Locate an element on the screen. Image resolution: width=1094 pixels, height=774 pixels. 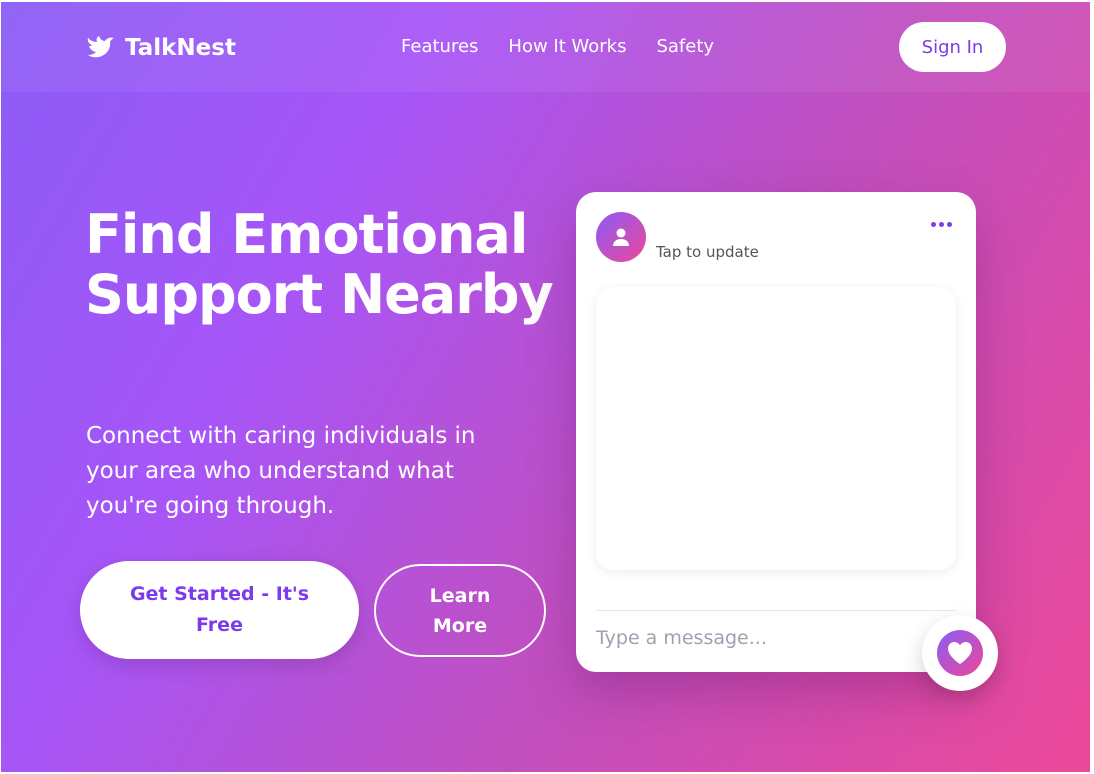
avatar is located at coordinates (621, 237).